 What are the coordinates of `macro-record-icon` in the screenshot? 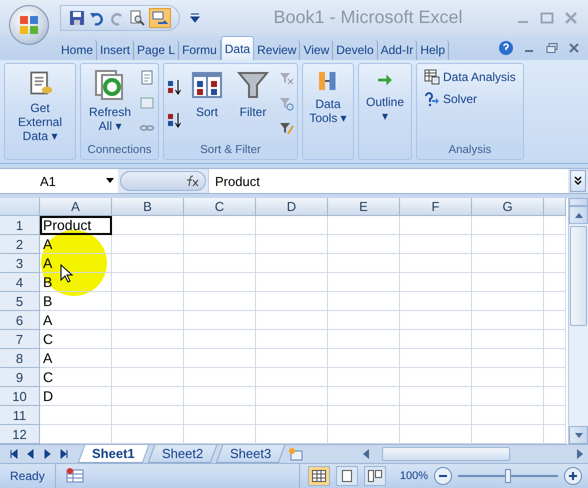 It's located at (75, 476).